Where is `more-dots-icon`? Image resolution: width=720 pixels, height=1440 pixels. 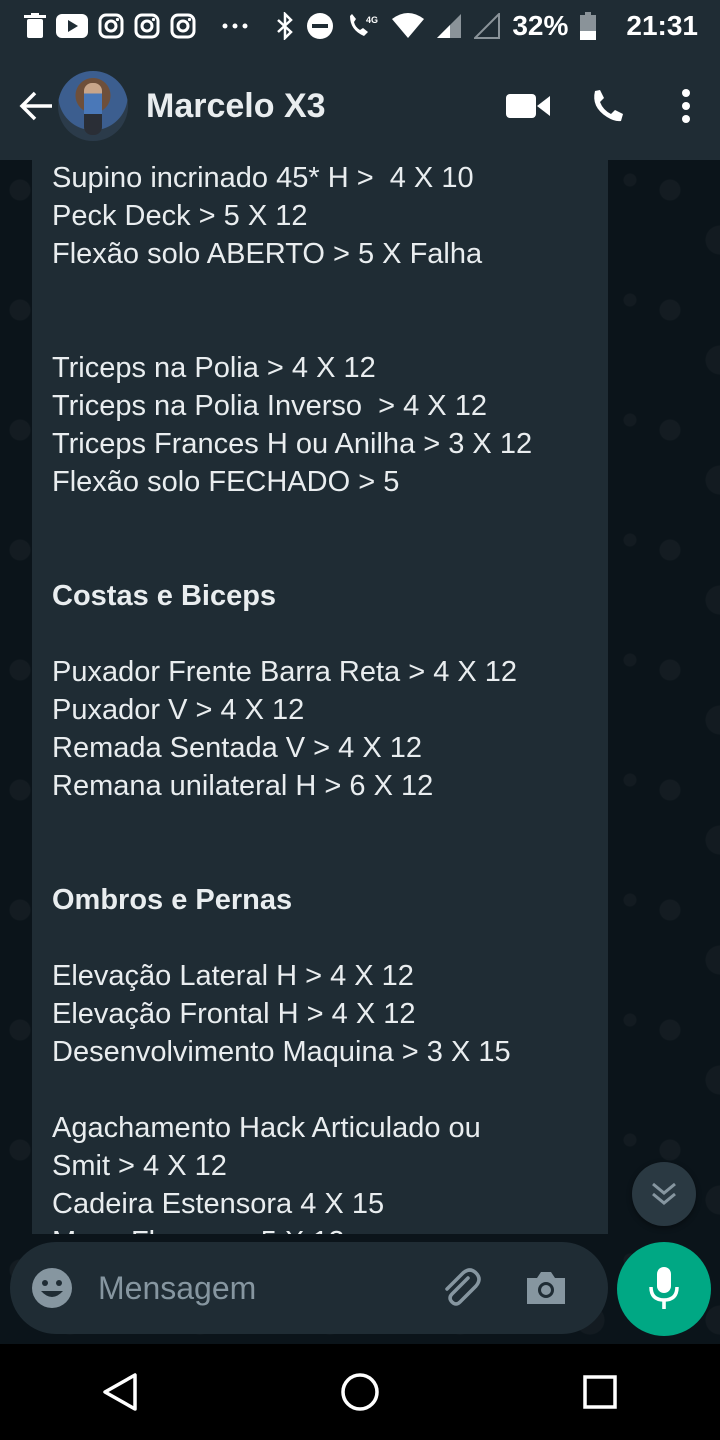
more-dots-icon is located at coordinates (235, 26).